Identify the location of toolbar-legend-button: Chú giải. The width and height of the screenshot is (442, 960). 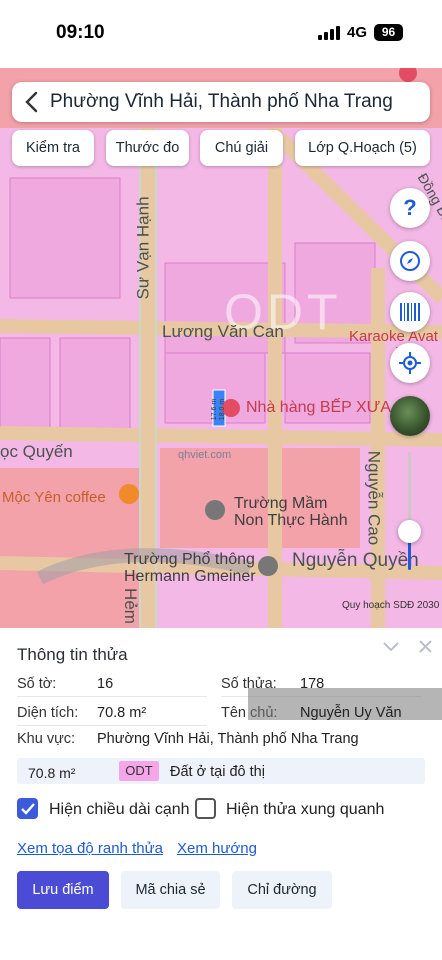
(241, 148).